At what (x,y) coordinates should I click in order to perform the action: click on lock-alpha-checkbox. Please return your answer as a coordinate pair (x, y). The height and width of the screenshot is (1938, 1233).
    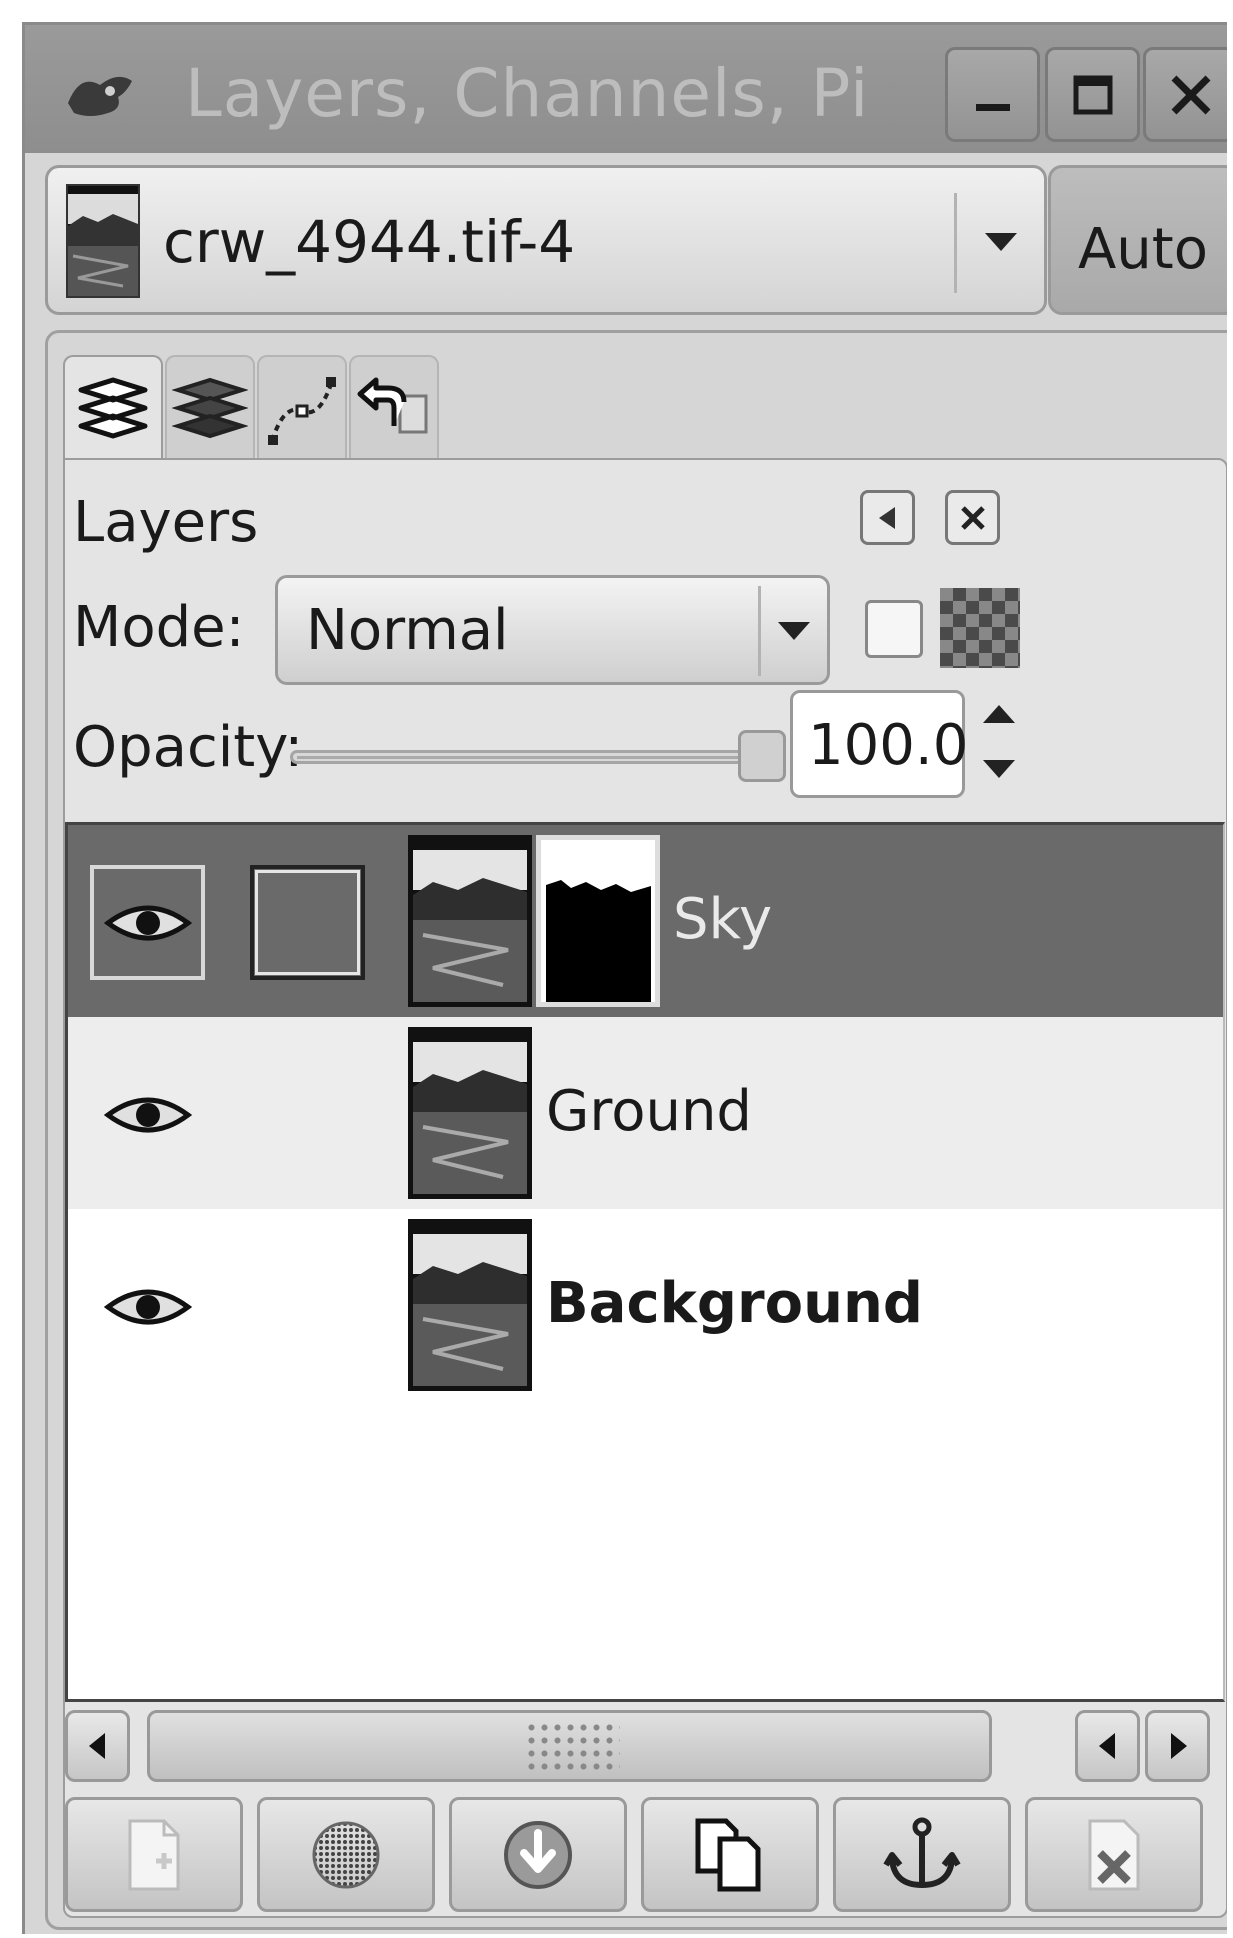
    Looking at the image, I should click on (894, 629).